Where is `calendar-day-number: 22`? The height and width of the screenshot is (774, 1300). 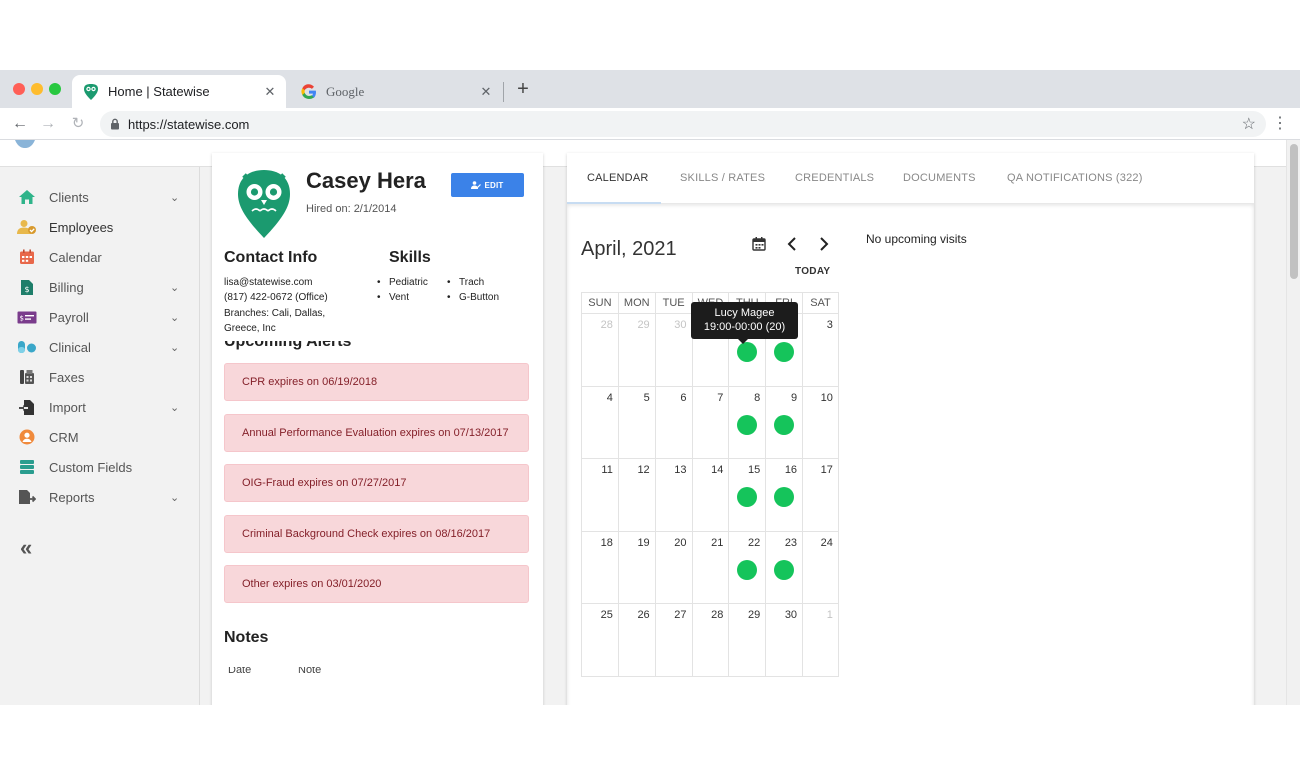
calendar-day-number: 22 is located at coordinates (754, 542).